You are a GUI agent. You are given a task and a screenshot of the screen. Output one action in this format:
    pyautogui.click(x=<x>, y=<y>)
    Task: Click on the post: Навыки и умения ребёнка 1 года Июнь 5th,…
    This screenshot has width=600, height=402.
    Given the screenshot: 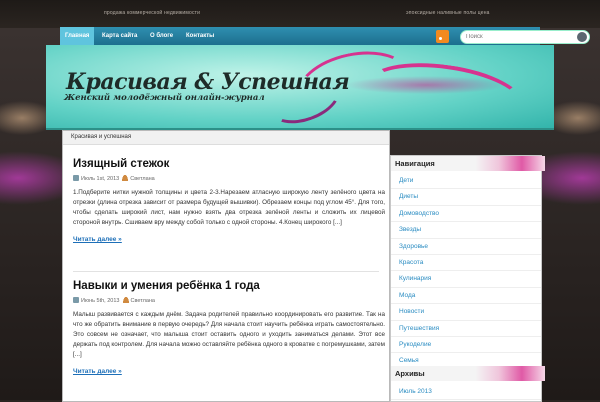 What is the action you would take?
    pyautogui.click(x=229, y=328)
    